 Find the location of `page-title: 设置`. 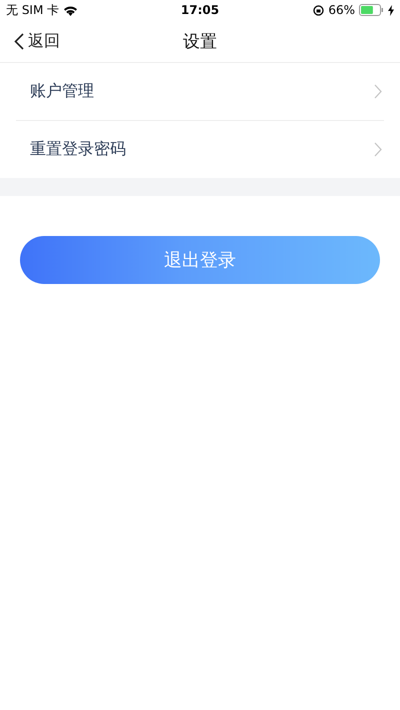

page-title: 设置 is located at coordinates (200, 41).